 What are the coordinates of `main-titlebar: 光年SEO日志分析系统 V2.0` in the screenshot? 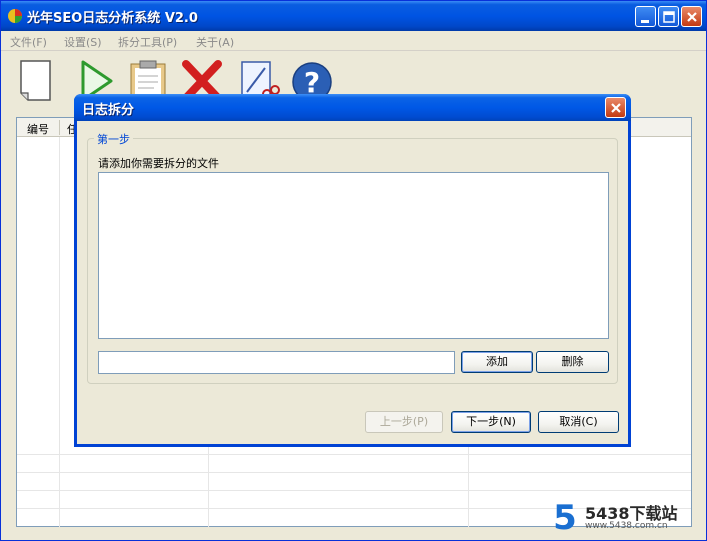 It's located at (353, 16).